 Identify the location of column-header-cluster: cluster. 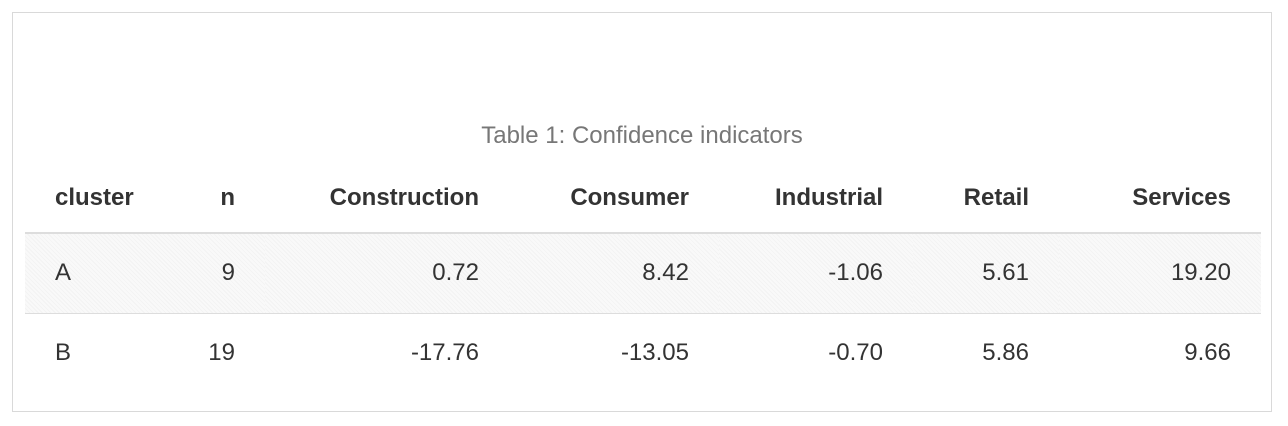
(95, 199).